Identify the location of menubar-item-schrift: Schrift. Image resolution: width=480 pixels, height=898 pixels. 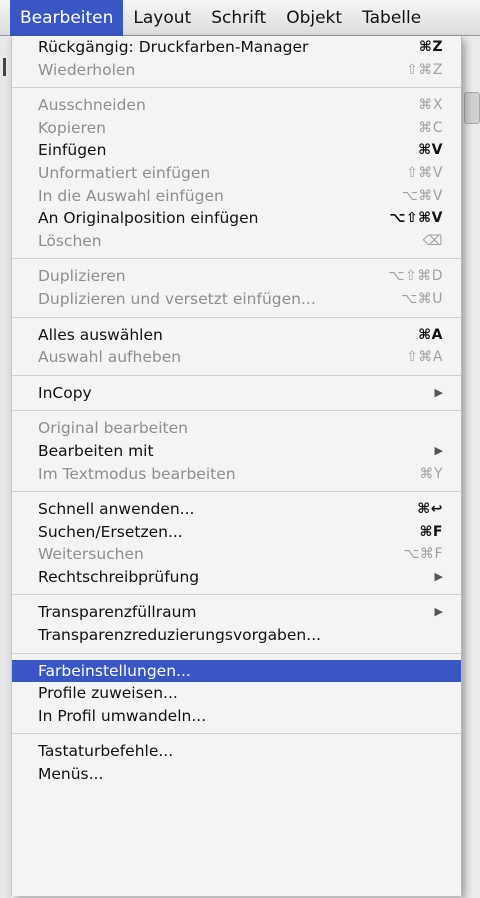
(238, 18).